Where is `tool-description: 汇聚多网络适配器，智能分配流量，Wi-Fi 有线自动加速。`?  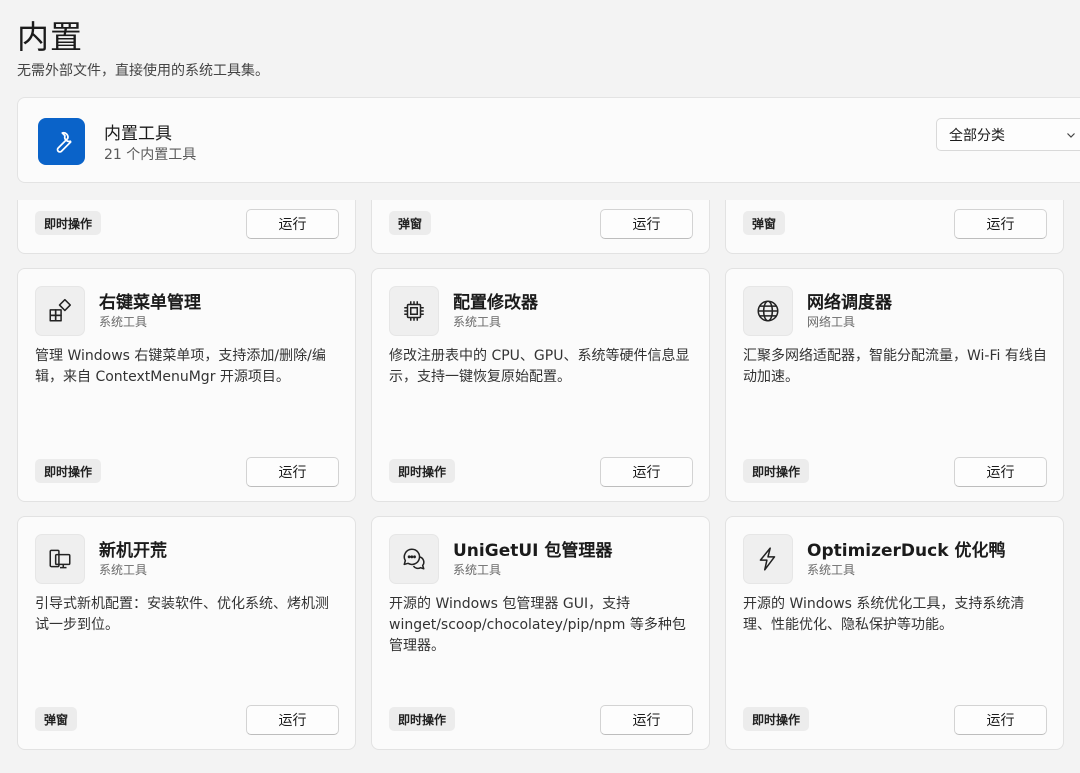 tool-description: 汇聚多网络适配器，智能分配流量，Wi-Fi 有线自动加速。 is located at coordinates (895, 366).